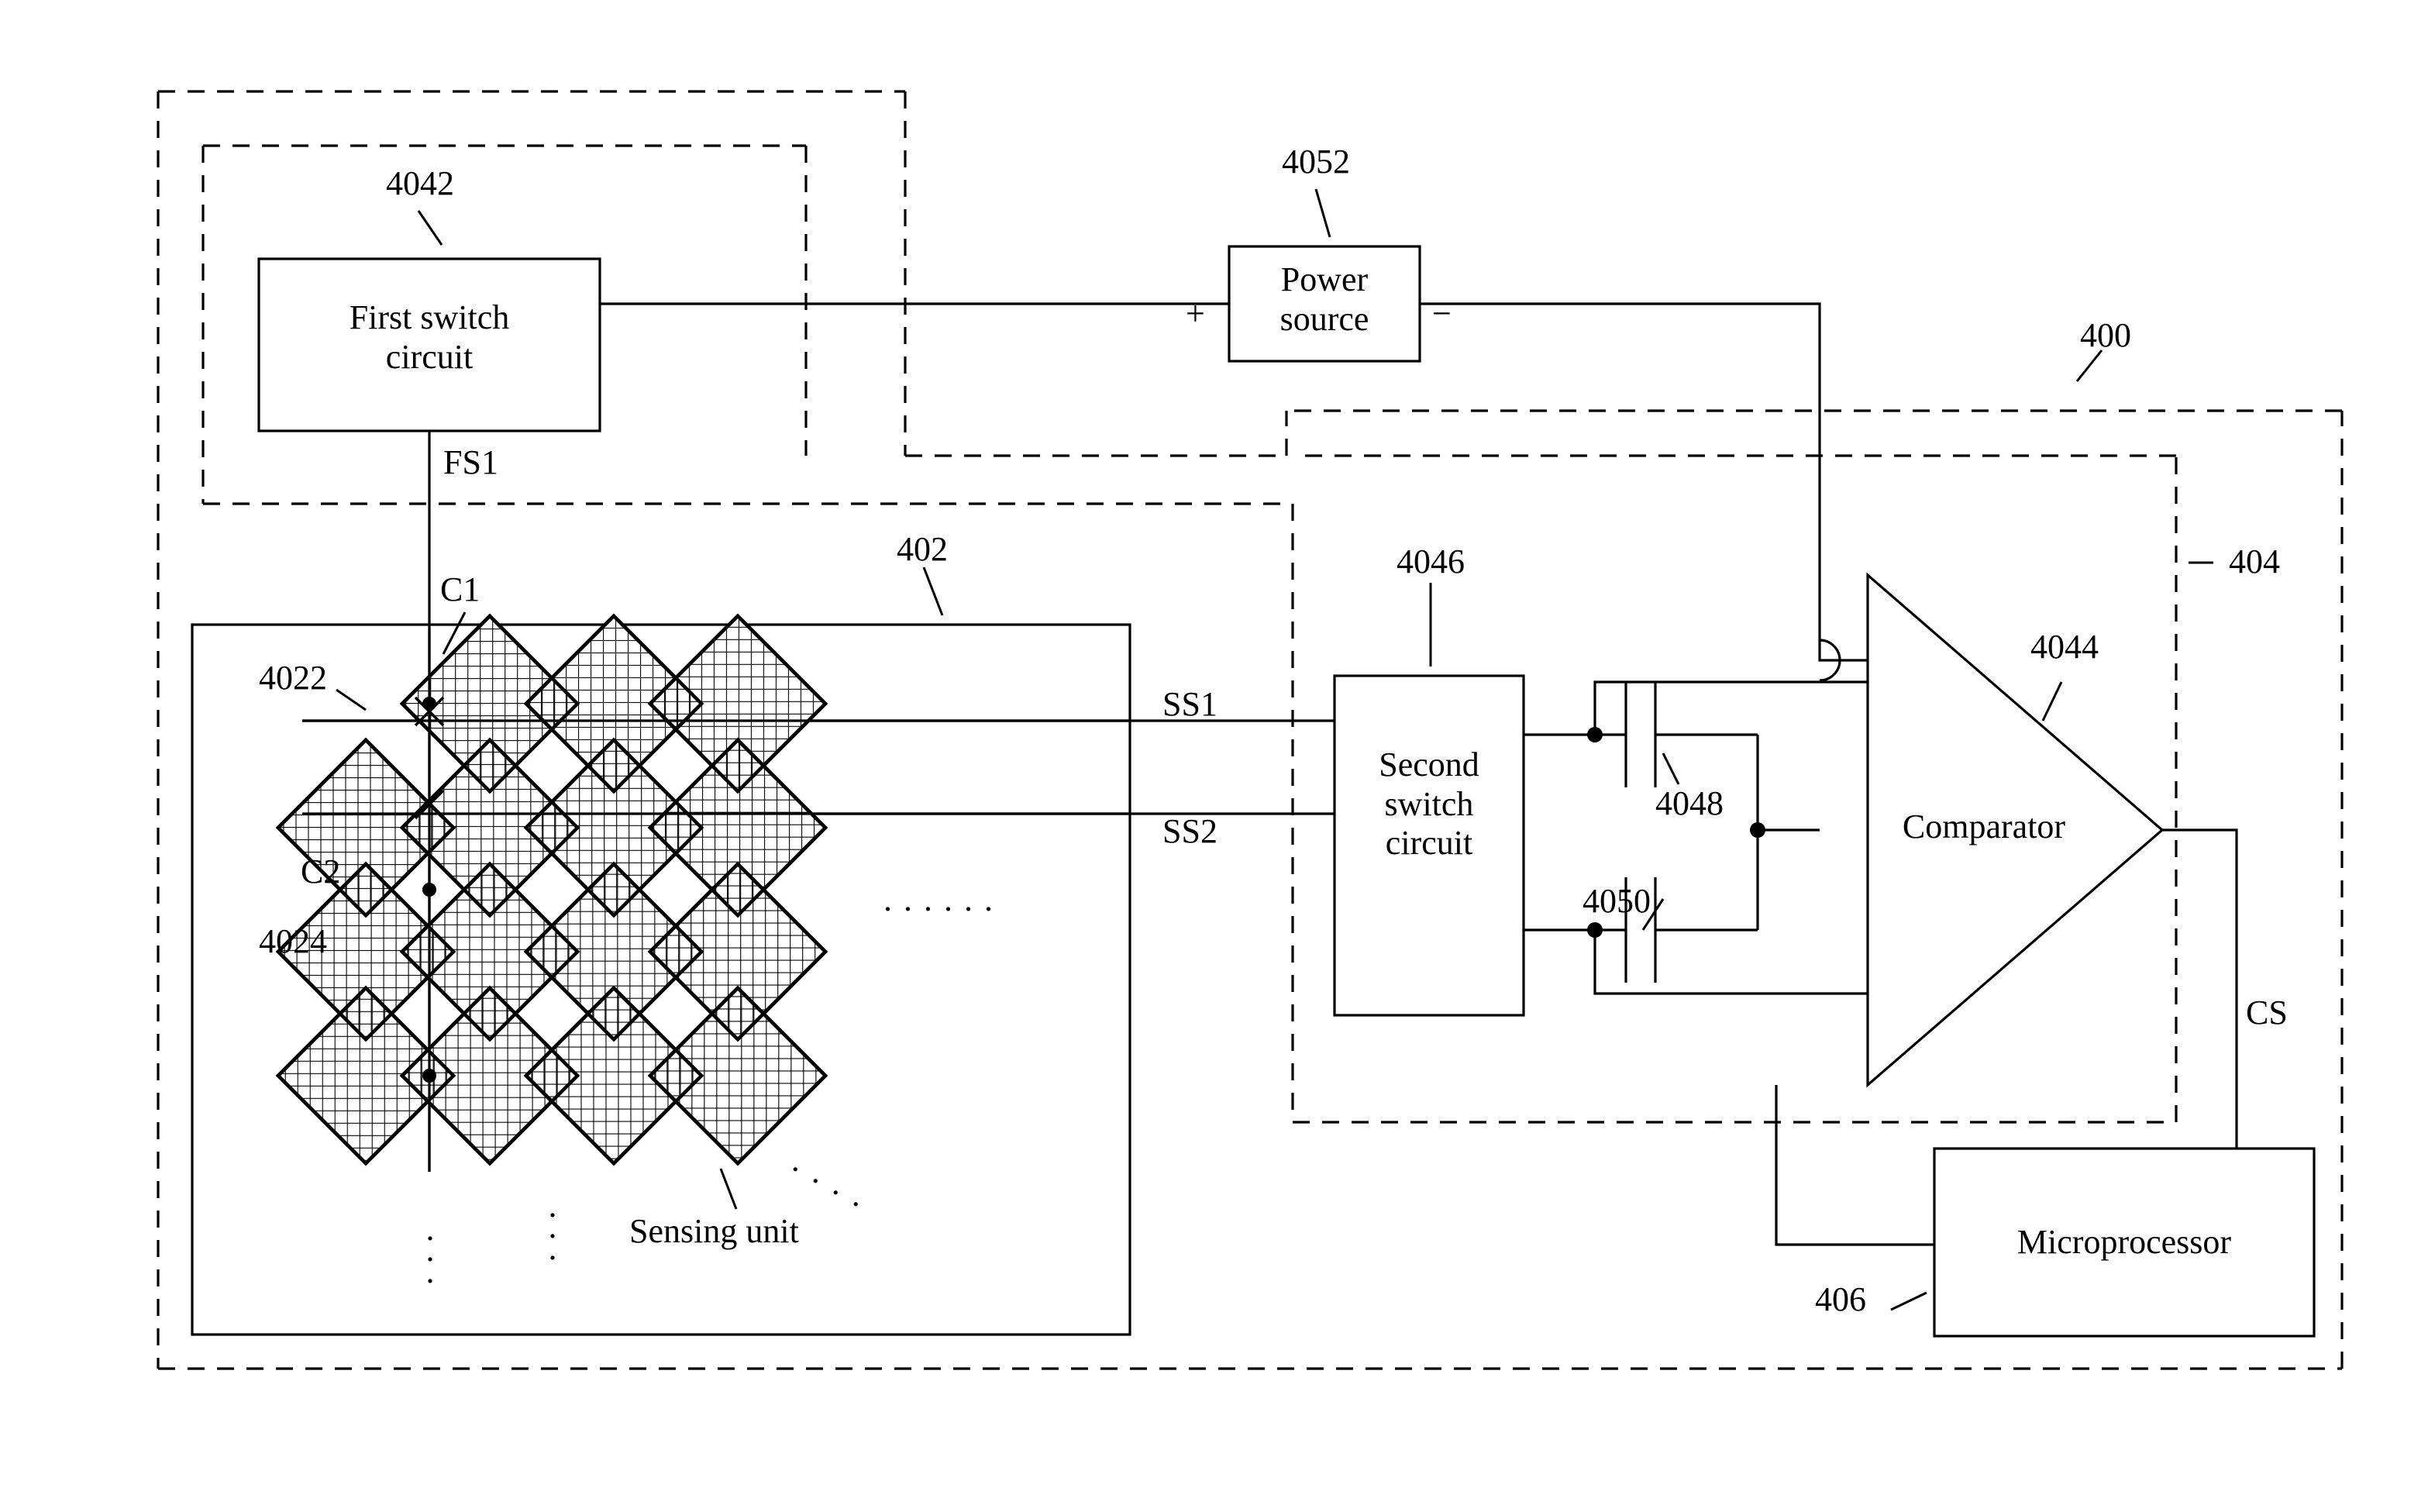 This screenshot has height=1512, width=2428. I want to click on block-first-switch-circuit-label: First switch circuit, so click(430, 337).